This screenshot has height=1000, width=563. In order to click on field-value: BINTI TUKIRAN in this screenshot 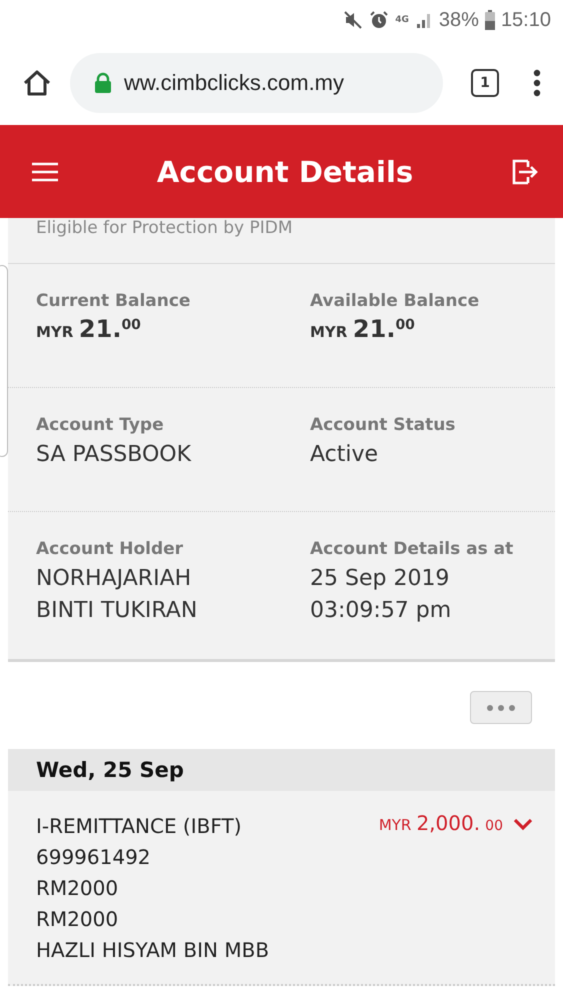, I will do `click(117, 611)`.